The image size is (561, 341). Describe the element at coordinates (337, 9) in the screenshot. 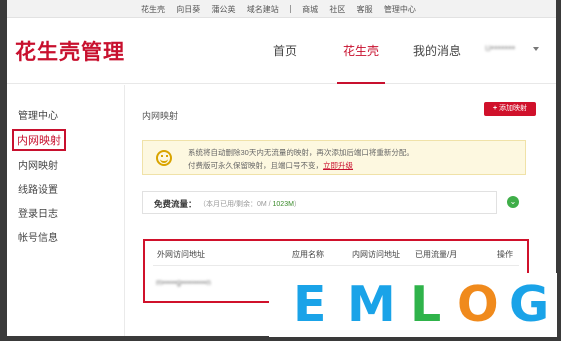

I see `top-link-community: 社区` at that location.